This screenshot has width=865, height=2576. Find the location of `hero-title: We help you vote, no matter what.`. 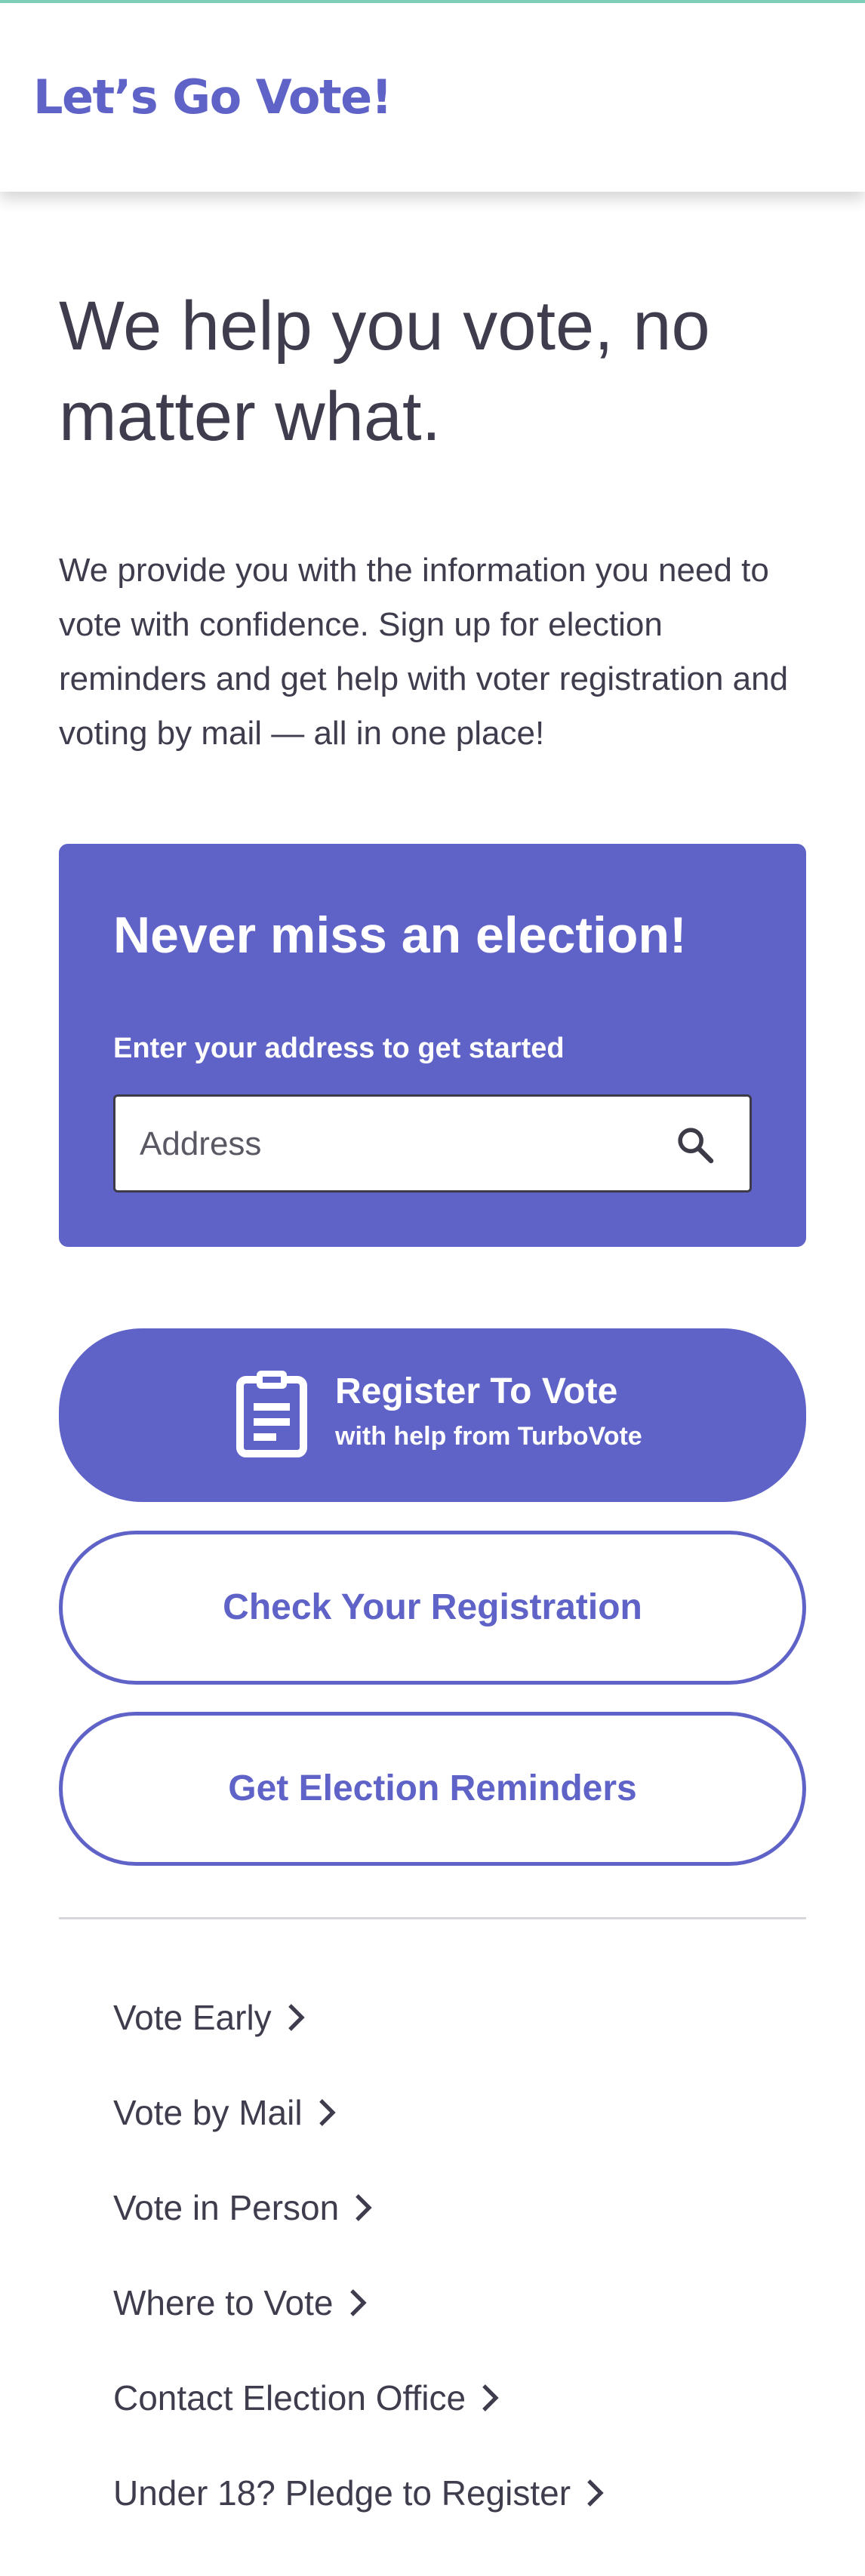

hero-title: We help you vote, no matter what. is located at coordinates (384, 371).